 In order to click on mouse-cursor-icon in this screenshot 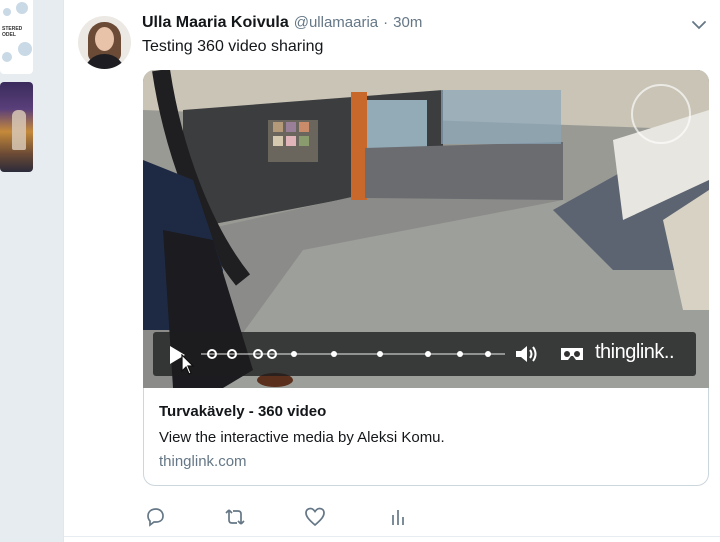, I will do `click(188, 364)`.